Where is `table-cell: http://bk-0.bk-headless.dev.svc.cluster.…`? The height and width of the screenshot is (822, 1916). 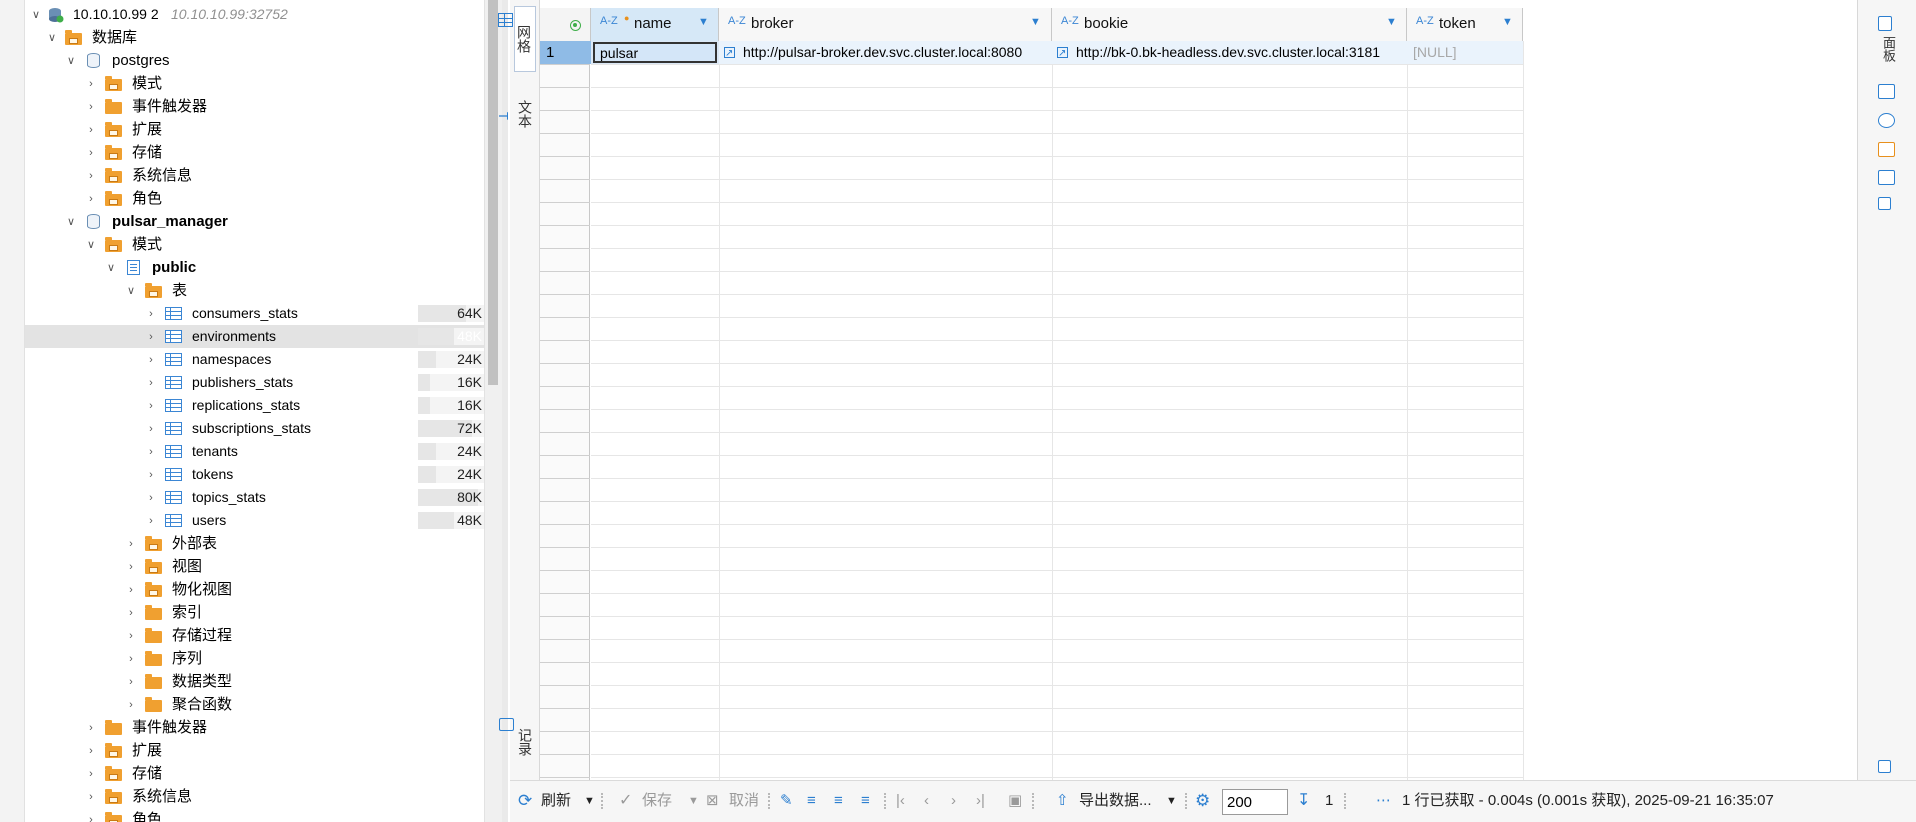 table-cell: http://bk-0.bk-headless.dev.svc.cluster.… is located at coordinates (1229, 52).